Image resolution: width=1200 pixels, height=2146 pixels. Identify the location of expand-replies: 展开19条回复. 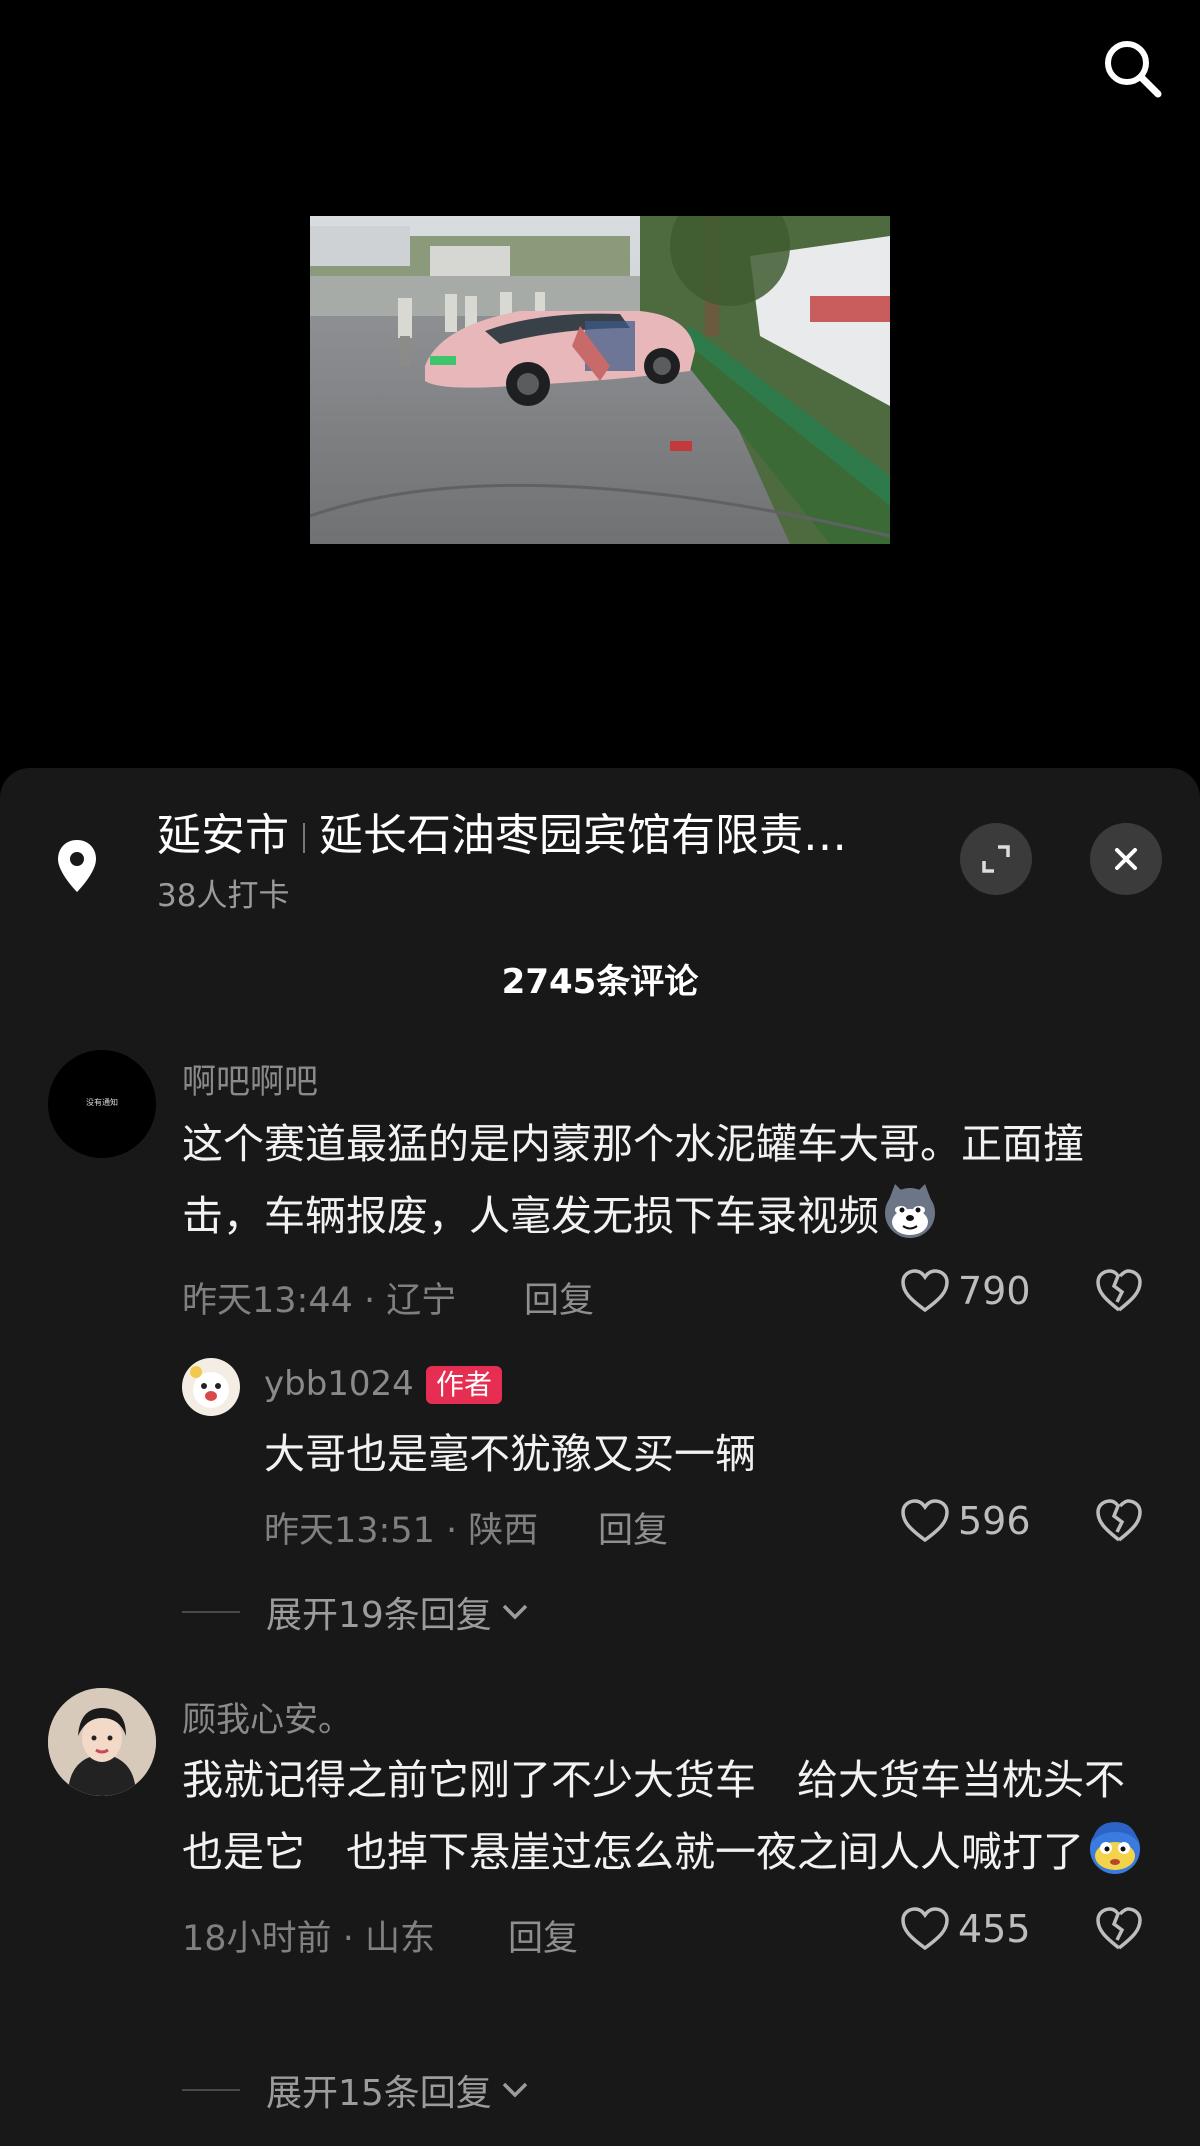
(357, 1612).